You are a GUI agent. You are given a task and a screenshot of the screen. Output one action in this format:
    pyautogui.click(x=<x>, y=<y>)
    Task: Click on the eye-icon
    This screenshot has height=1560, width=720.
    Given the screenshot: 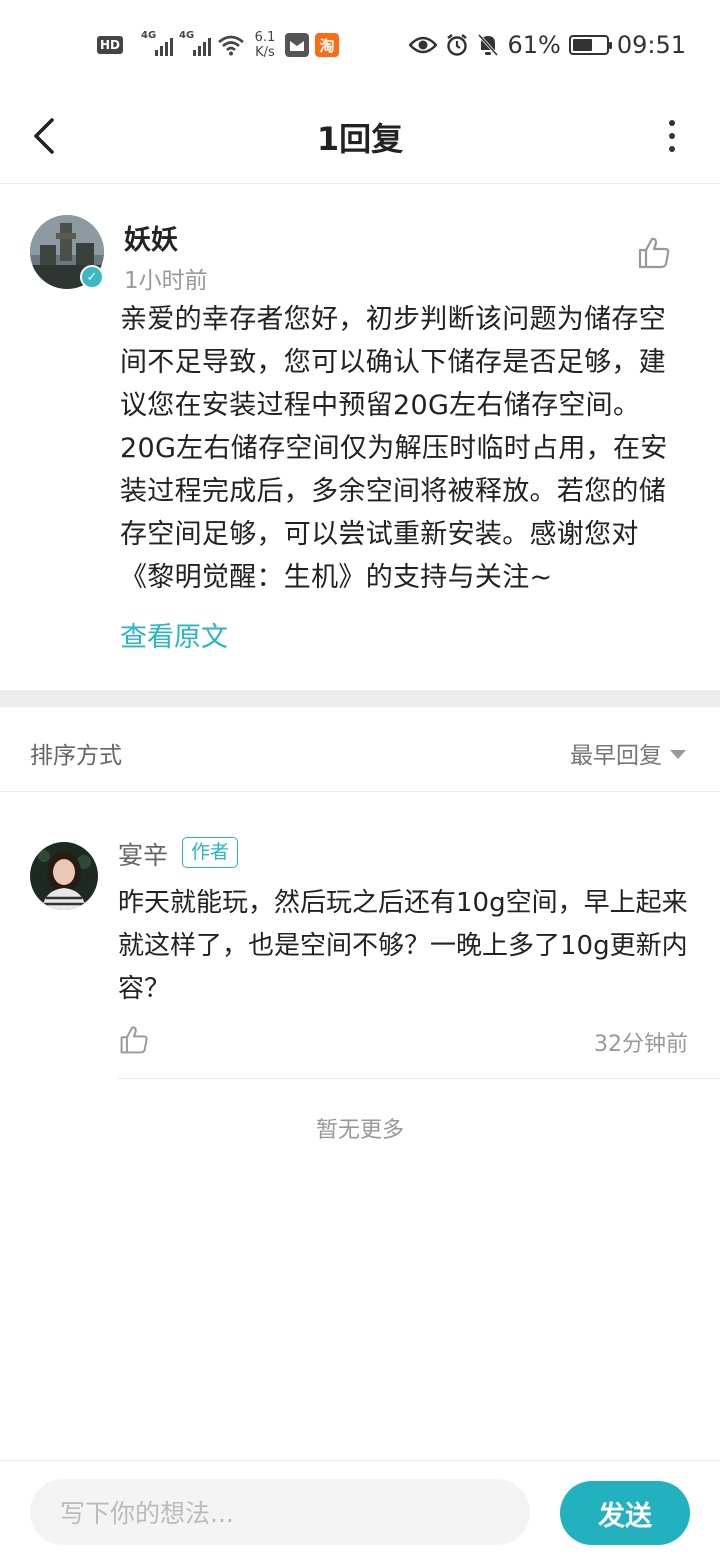 What is the action you would take?
    pyautogui.click(x=423, y=45)
    